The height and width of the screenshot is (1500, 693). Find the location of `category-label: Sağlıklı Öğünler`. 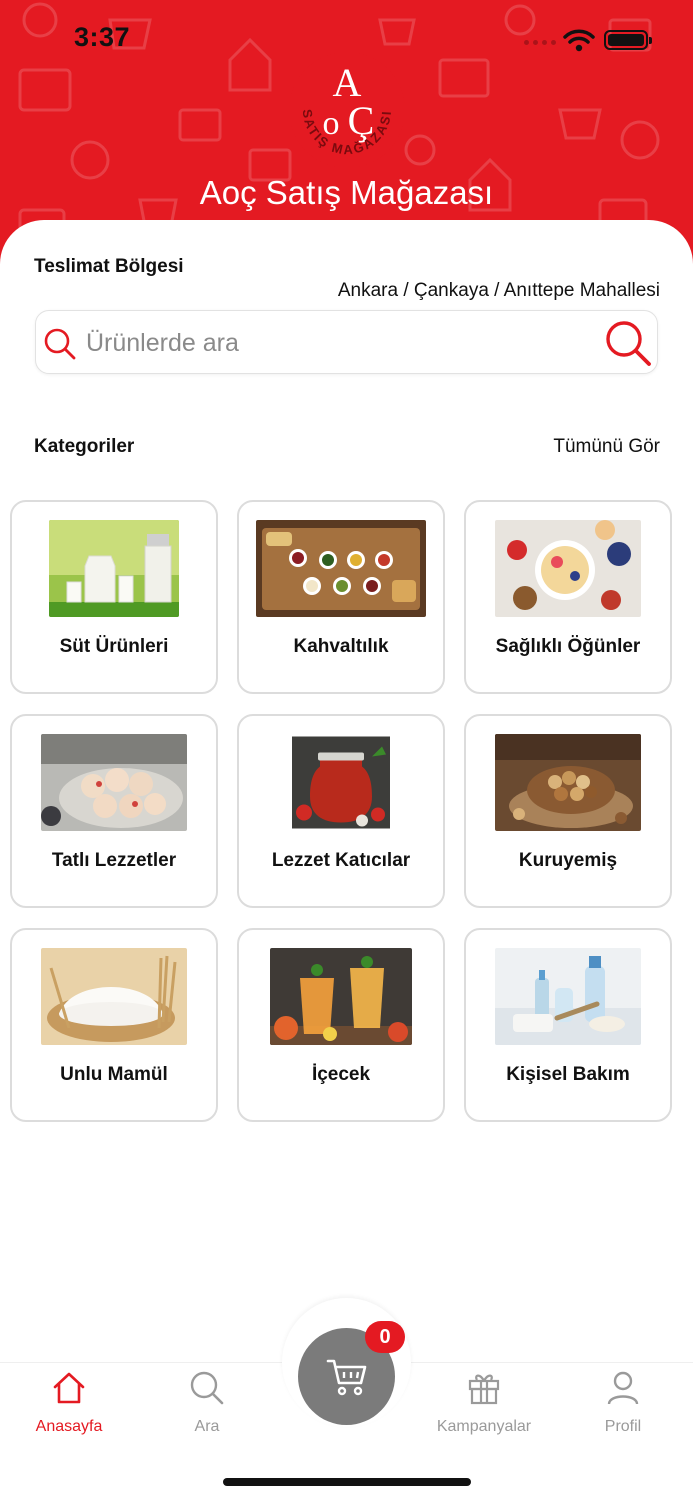

category-label: Sağlıklı Öğünler is located at coordinates (568, 646).